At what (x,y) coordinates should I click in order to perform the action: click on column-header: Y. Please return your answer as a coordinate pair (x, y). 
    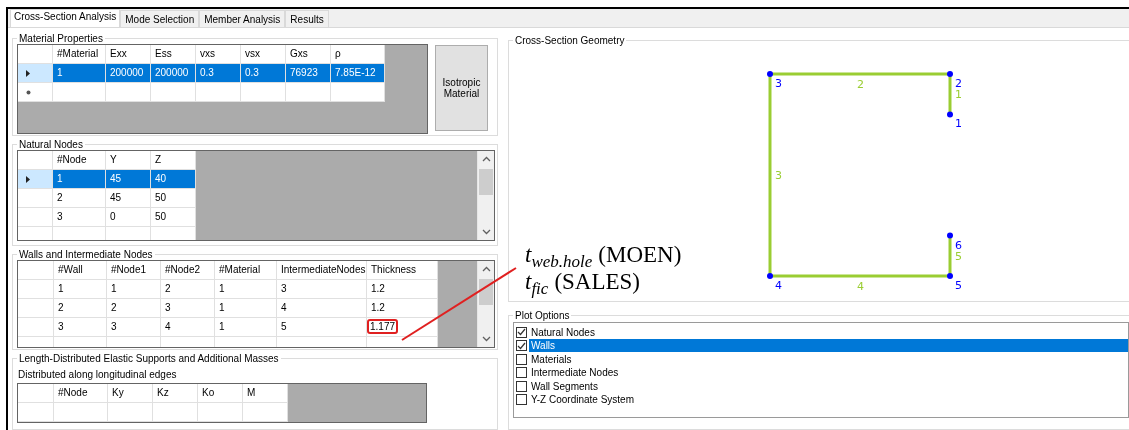
    Looking at the image, I should click on (128, 161).